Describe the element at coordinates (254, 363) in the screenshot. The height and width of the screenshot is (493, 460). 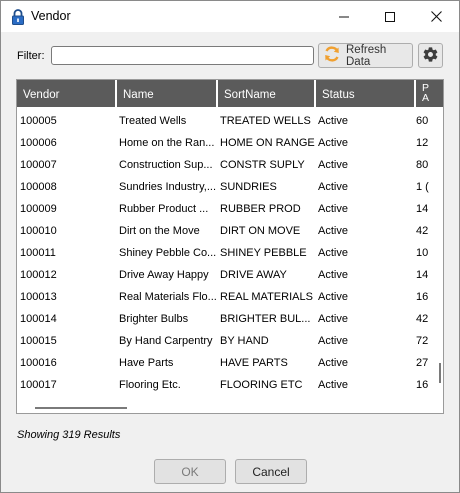
I see `sortname-cell: HAVE PARTS` at that location.